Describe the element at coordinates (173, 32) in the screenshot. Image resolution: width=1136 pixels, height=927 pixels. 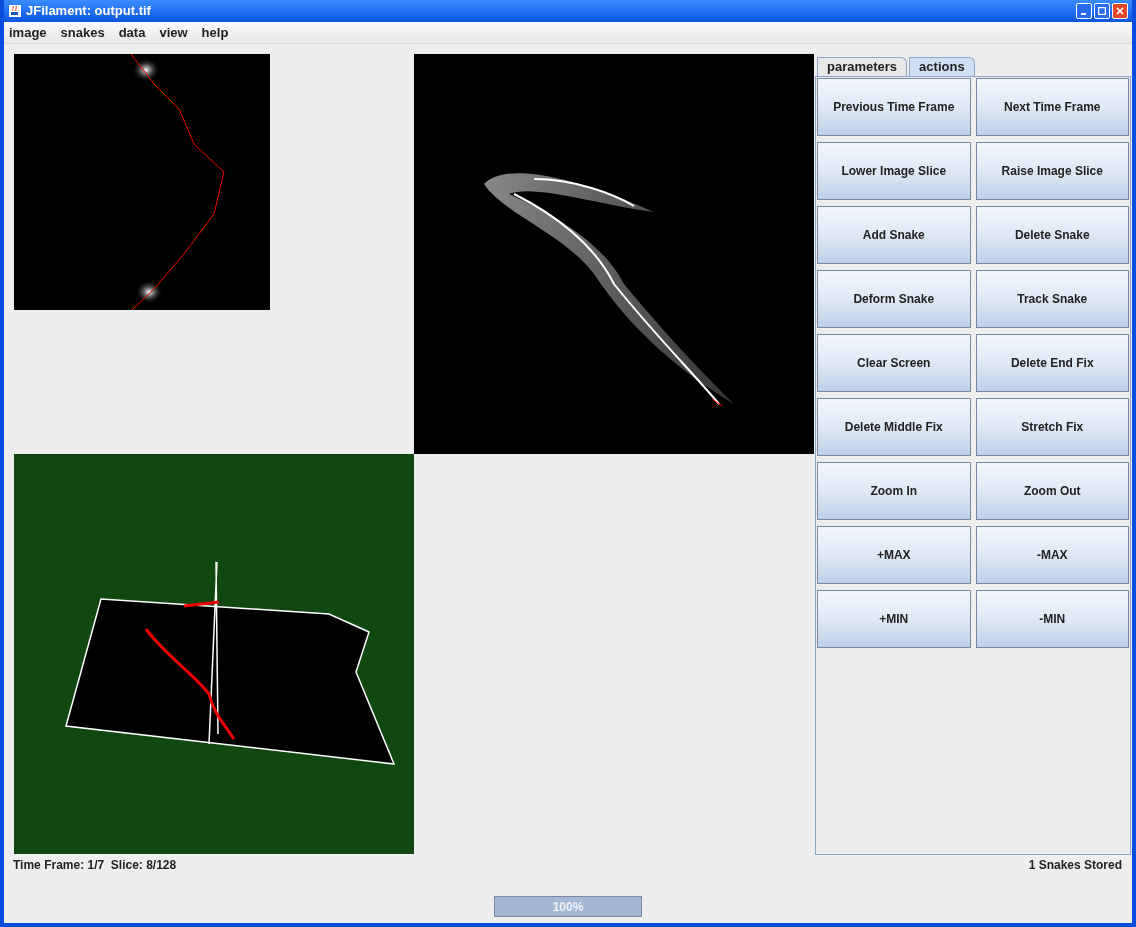
I see `menu-item: view` at that location.